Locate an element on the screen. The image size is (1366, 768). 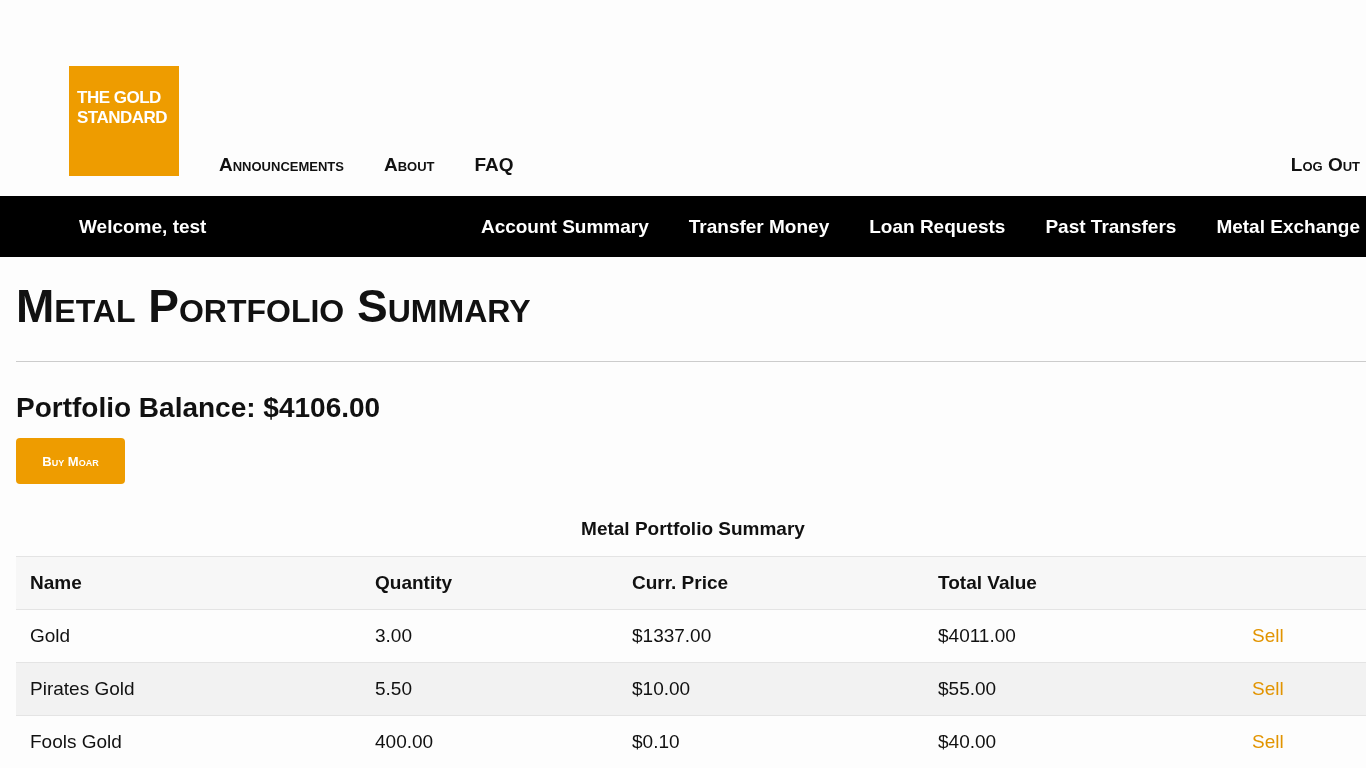
table-cell-text: $40.00 is located at coordinates (968, 742).